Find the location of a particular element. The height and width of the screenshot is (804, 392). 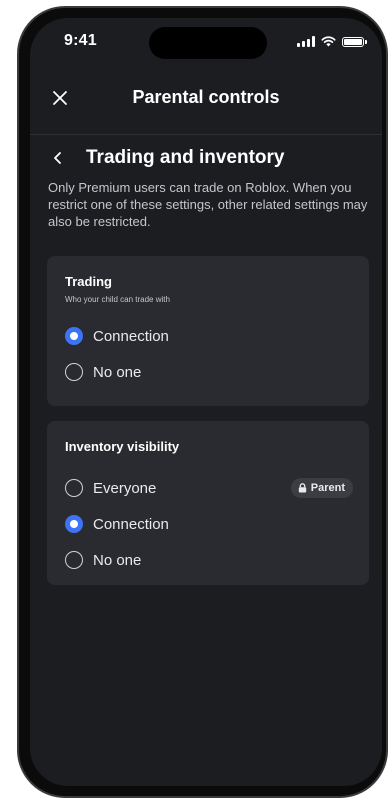

nav-header: Parental controls is located at coordinates (206, 98).